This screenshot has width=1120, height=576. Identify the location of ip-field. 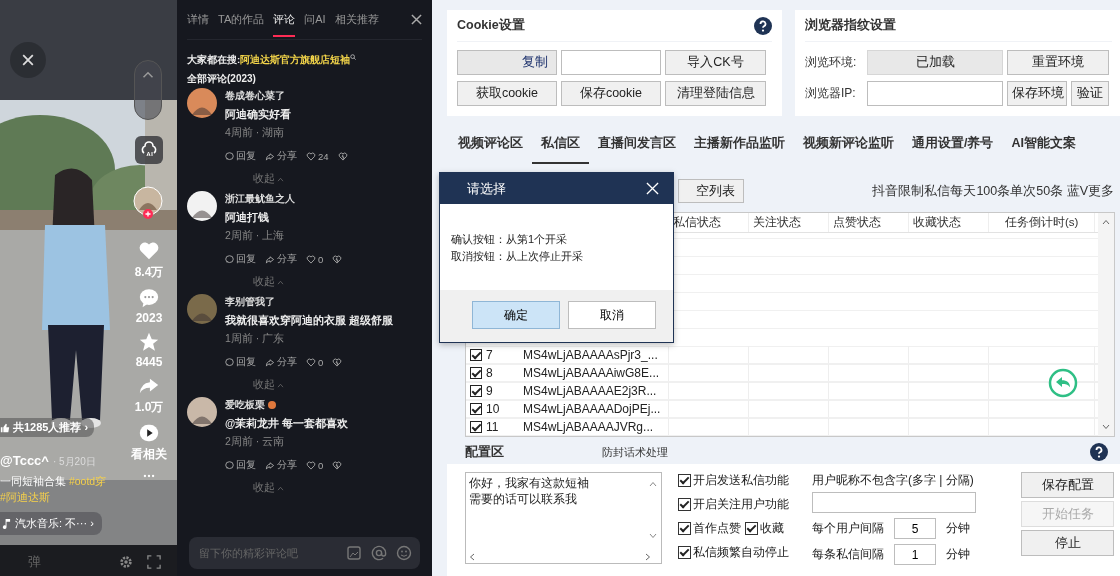
(935, 93).